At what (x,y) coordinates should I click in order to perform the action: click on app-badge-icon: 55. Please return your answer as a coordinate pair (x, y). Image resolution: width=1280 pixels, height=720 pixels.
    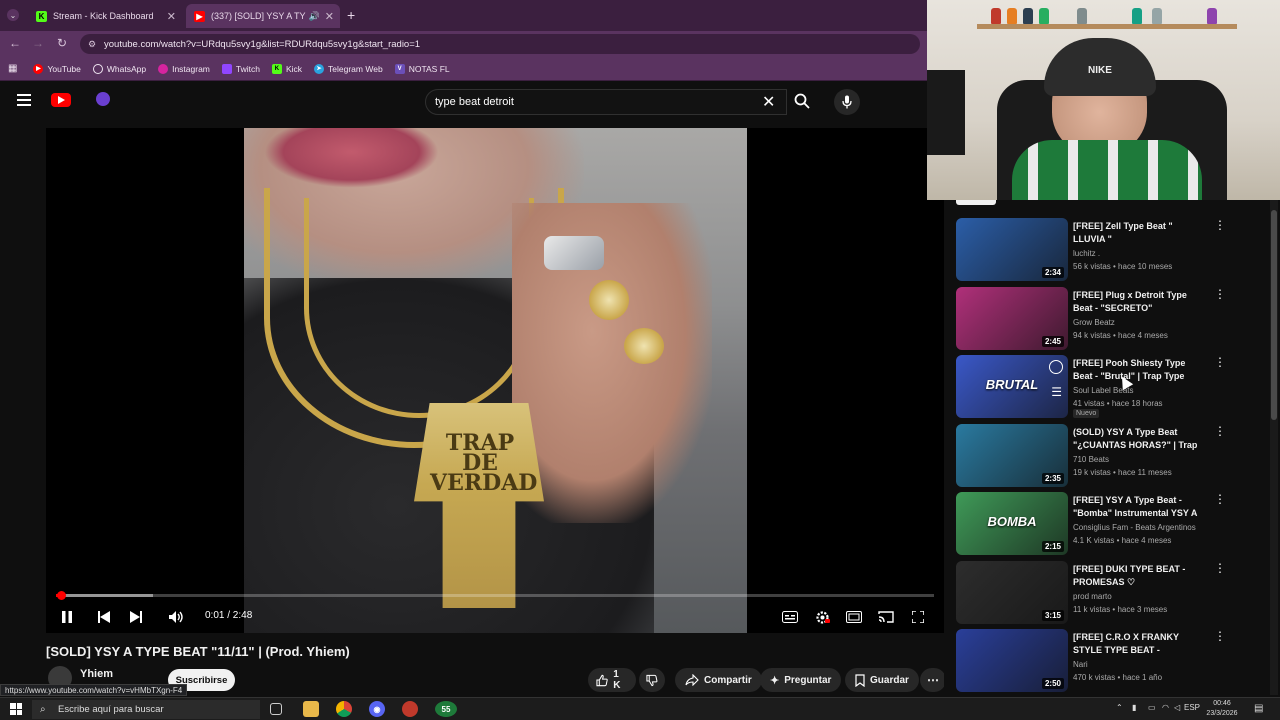
    Looking at the image, I should click on (446, 709).